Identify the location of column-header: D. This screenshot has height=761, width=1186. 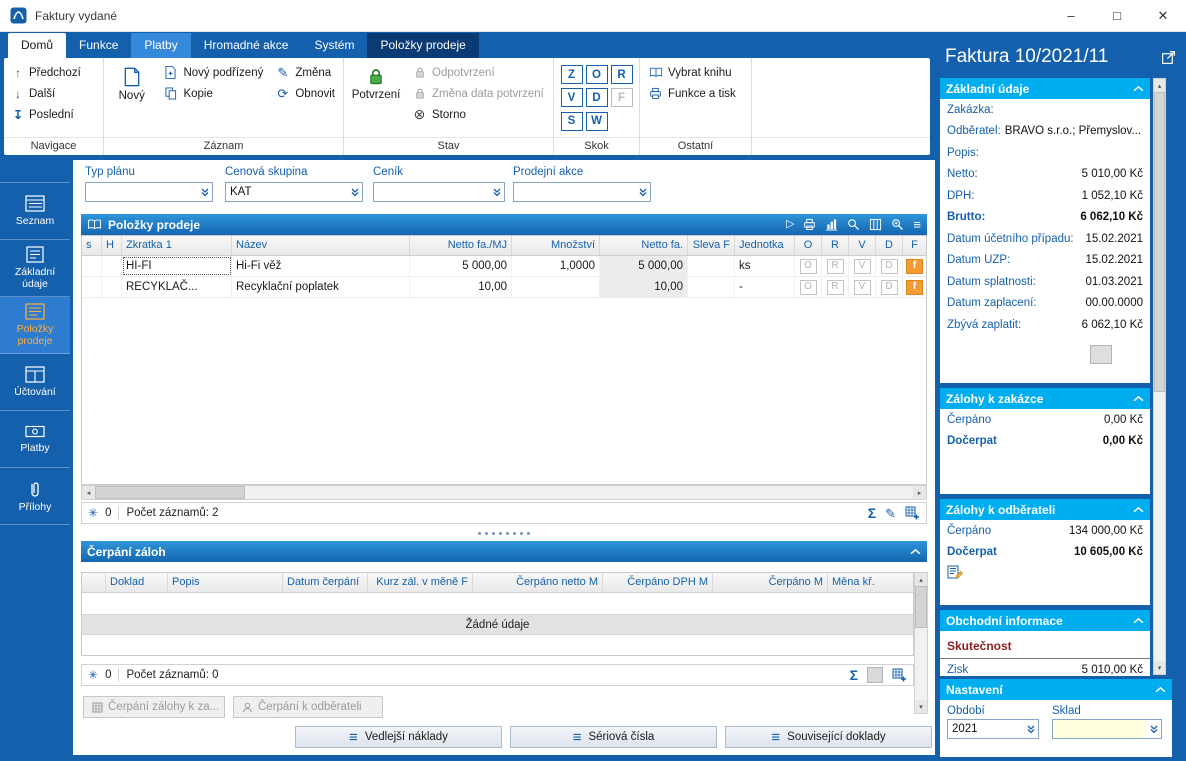
(889, 245).